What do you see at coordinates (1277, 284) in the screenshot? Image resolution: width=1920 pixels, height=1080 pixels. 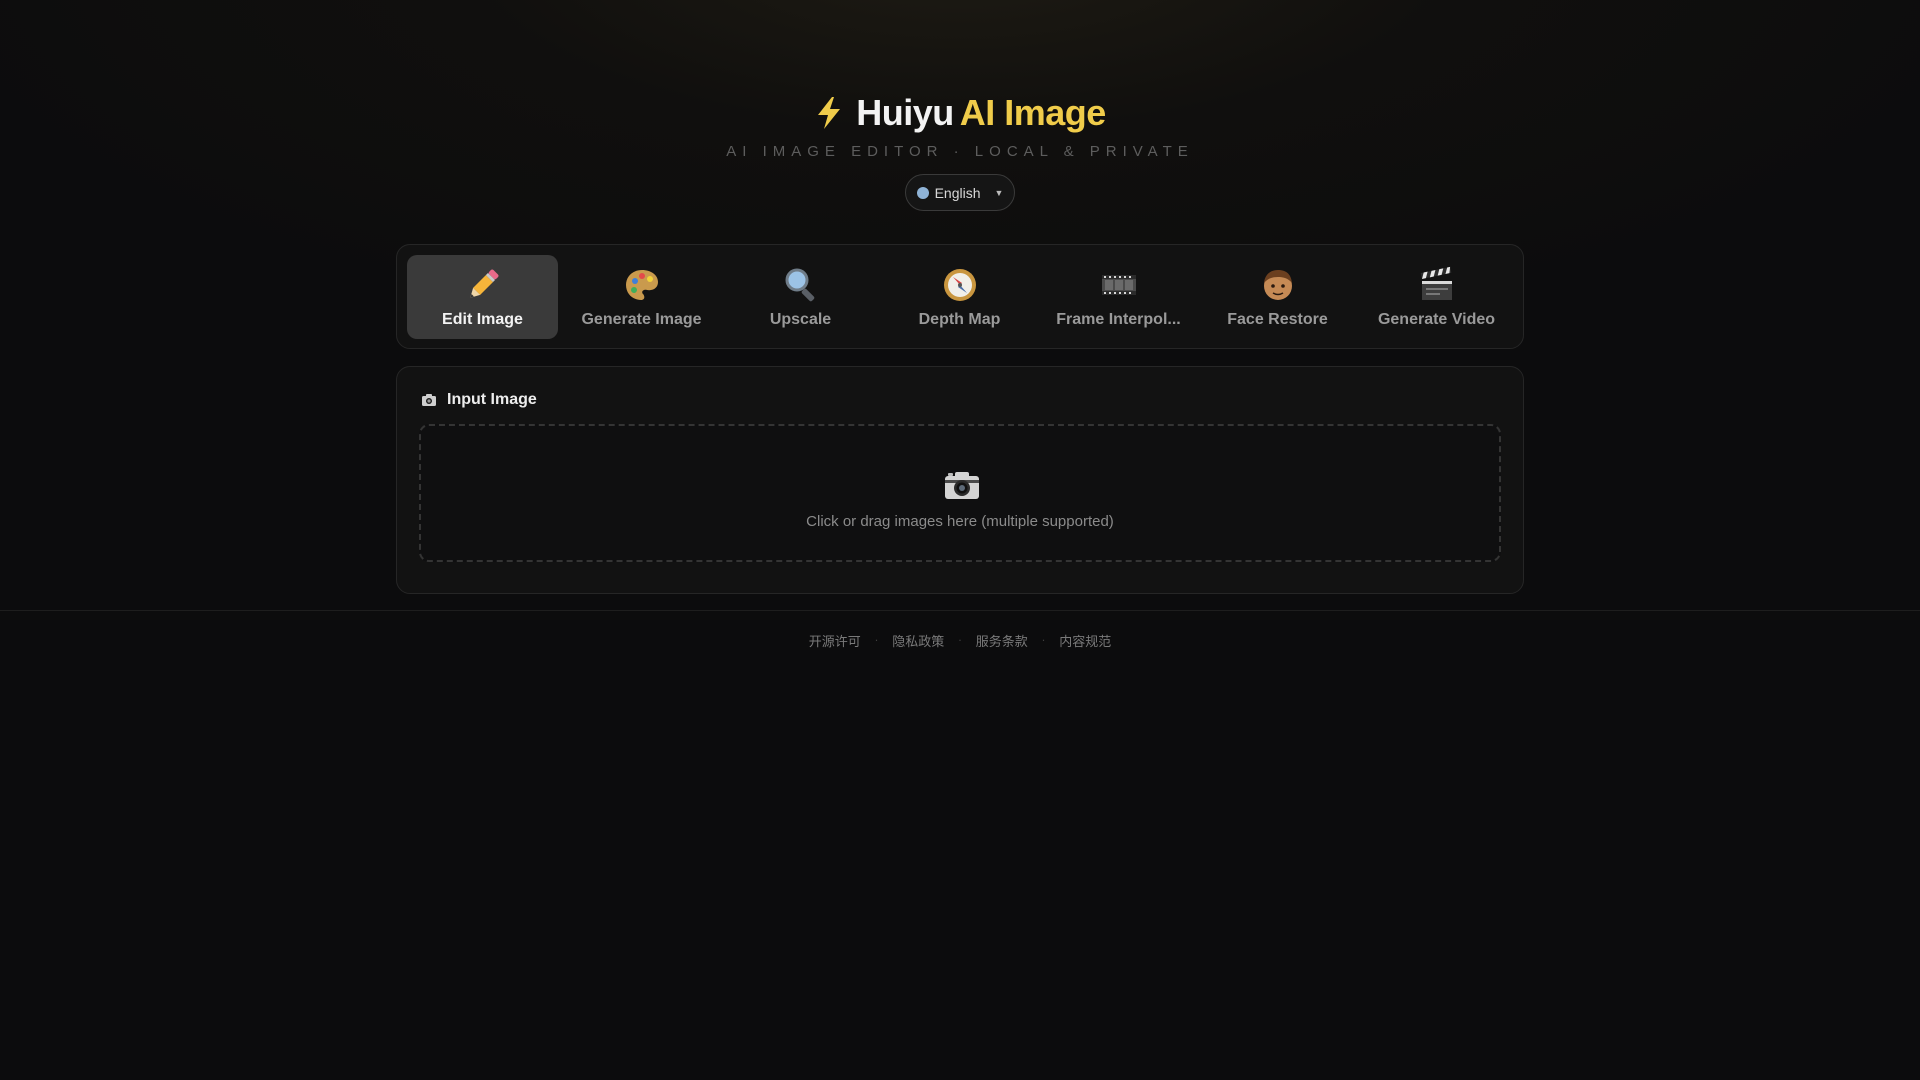 I see `face-icon` at bounding box center [1277, 284].